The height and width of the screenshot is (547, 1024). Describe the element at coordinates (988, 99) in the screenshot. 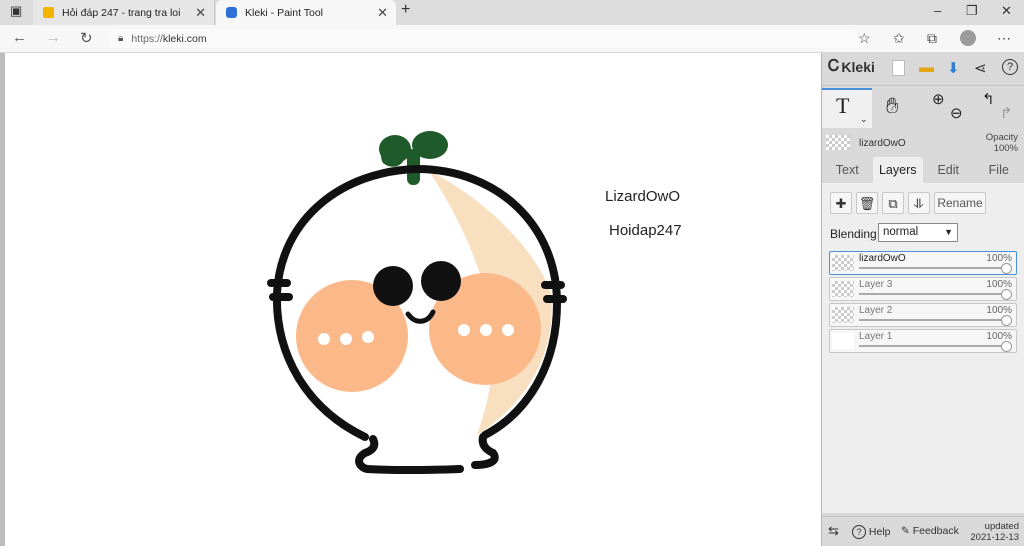

I see `undo-icon: ↰` at that location.